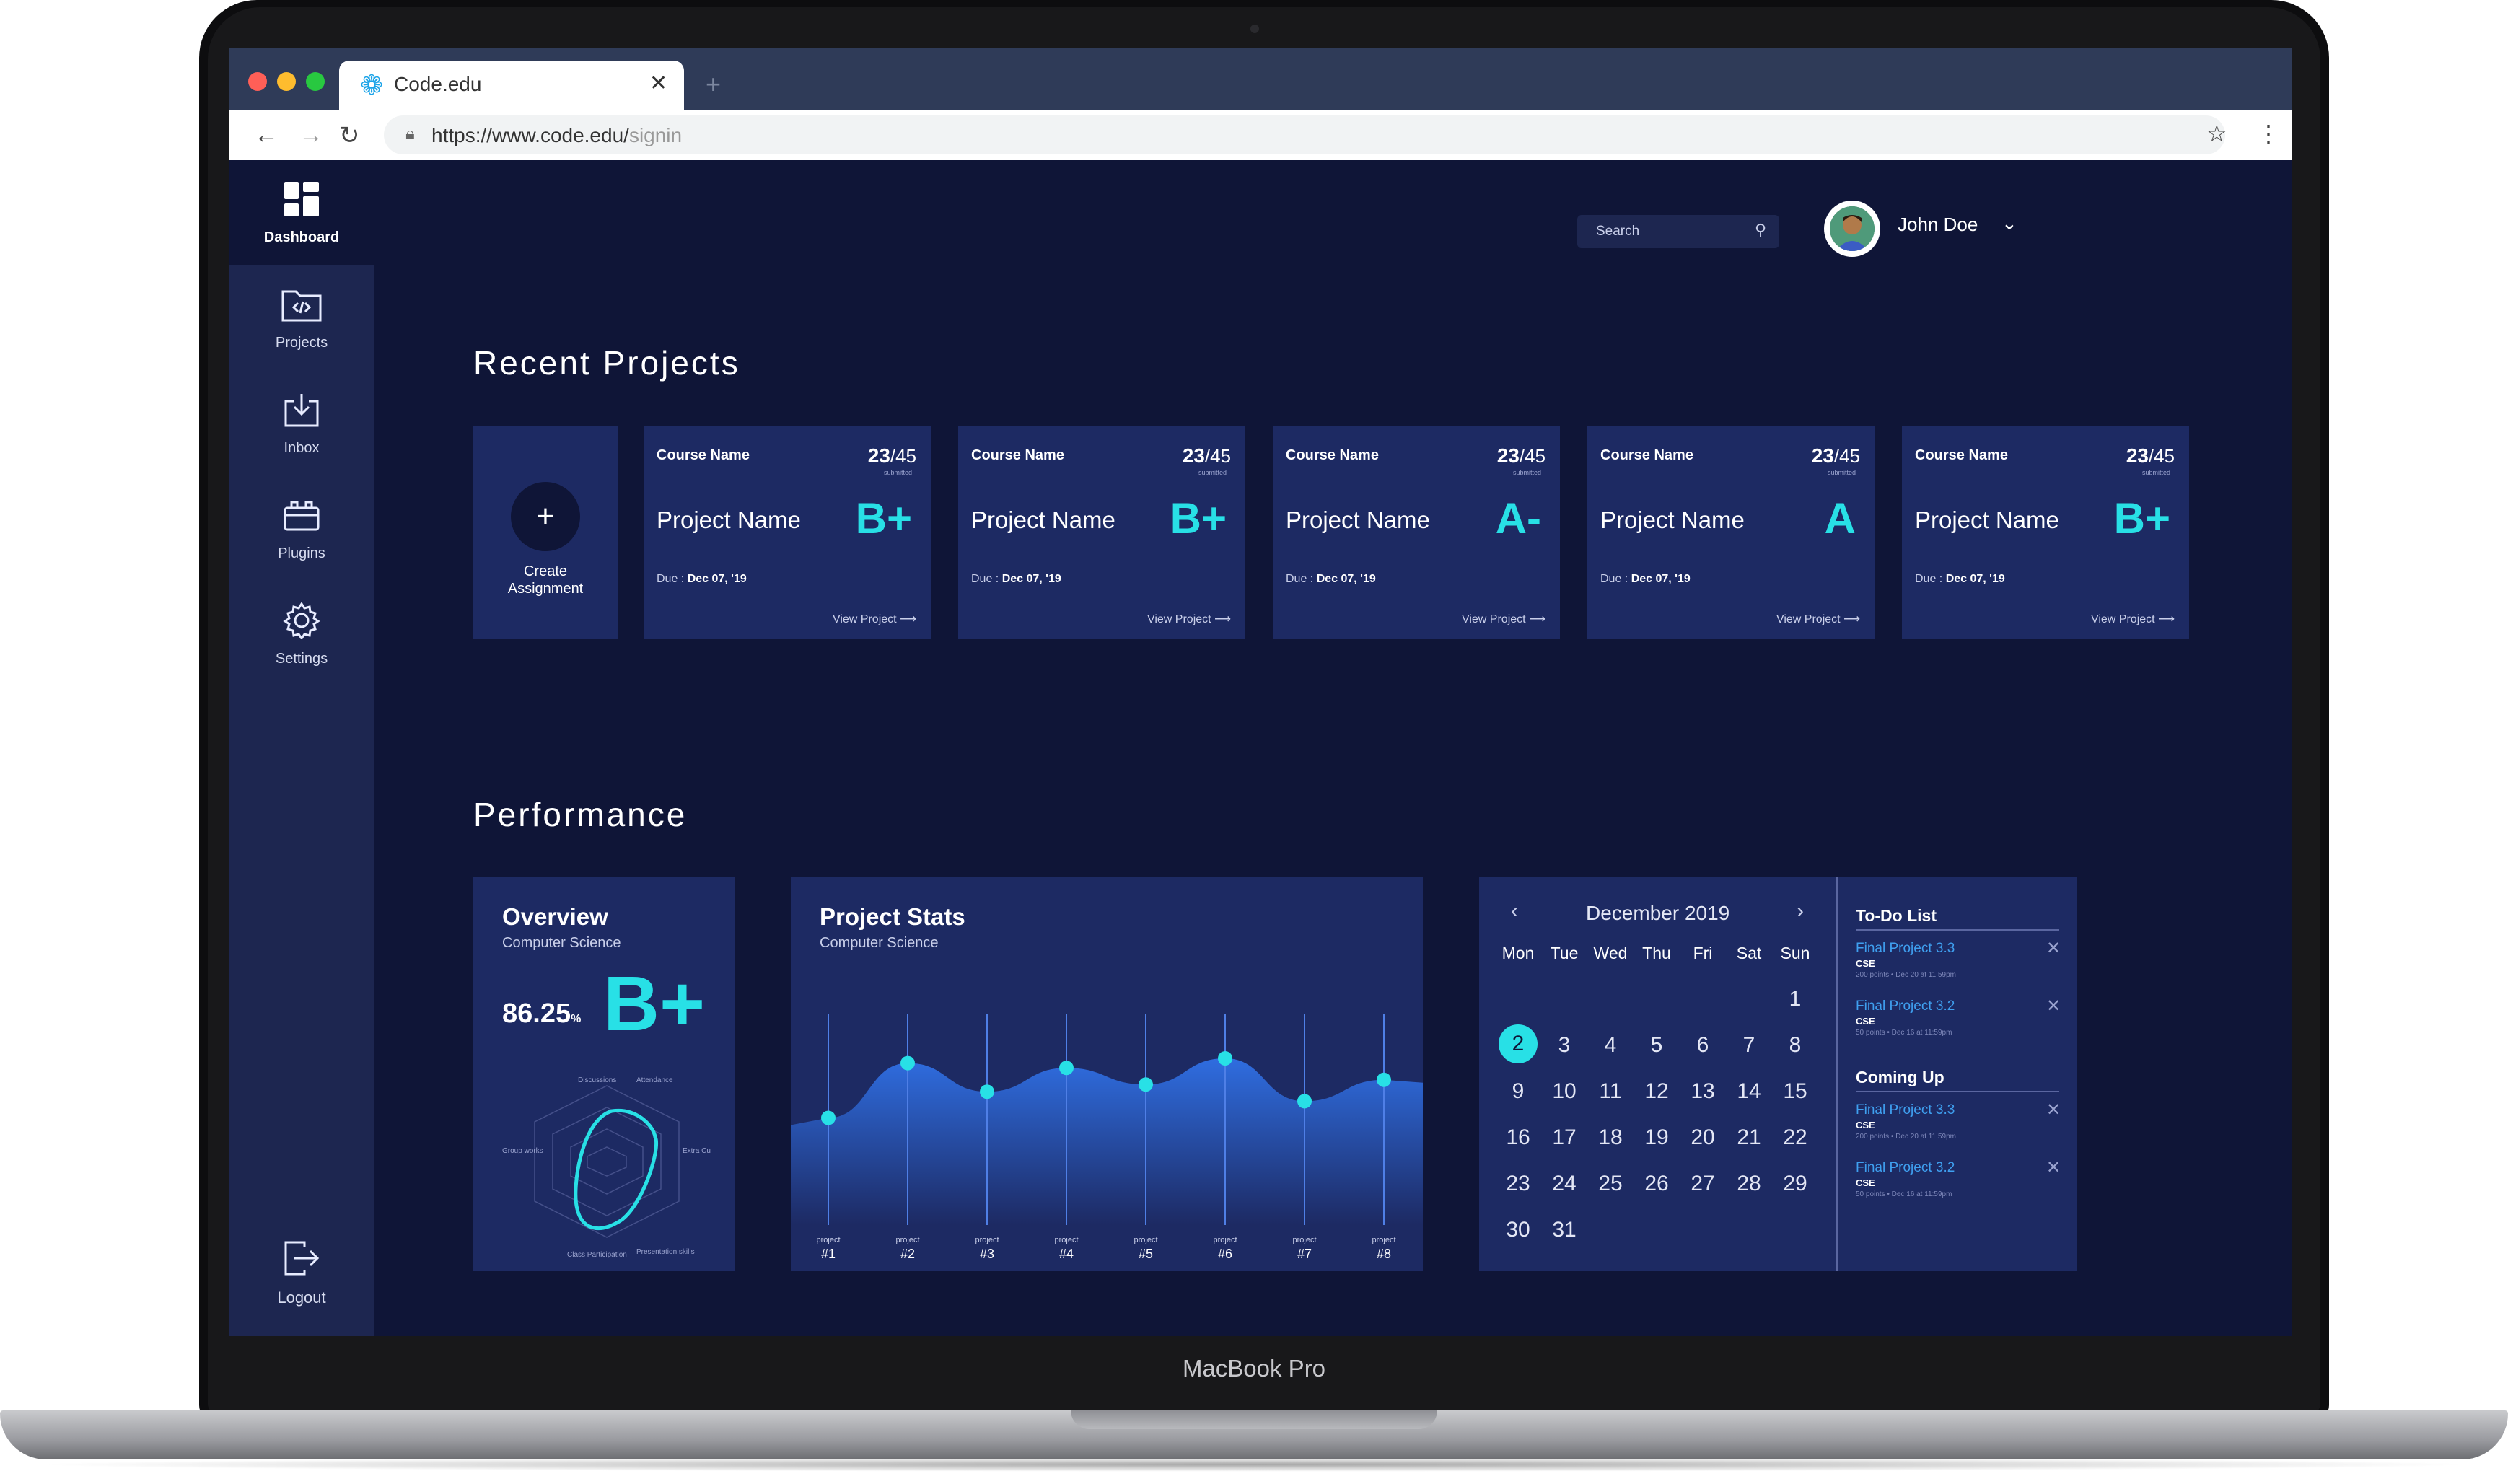 This screenshot has height=1484, width=2508. What do you see at coordinates (1518, 1043) in the screenshot?
I see `calendar-day-selected: 2` at bounding box center [1518, 1043].